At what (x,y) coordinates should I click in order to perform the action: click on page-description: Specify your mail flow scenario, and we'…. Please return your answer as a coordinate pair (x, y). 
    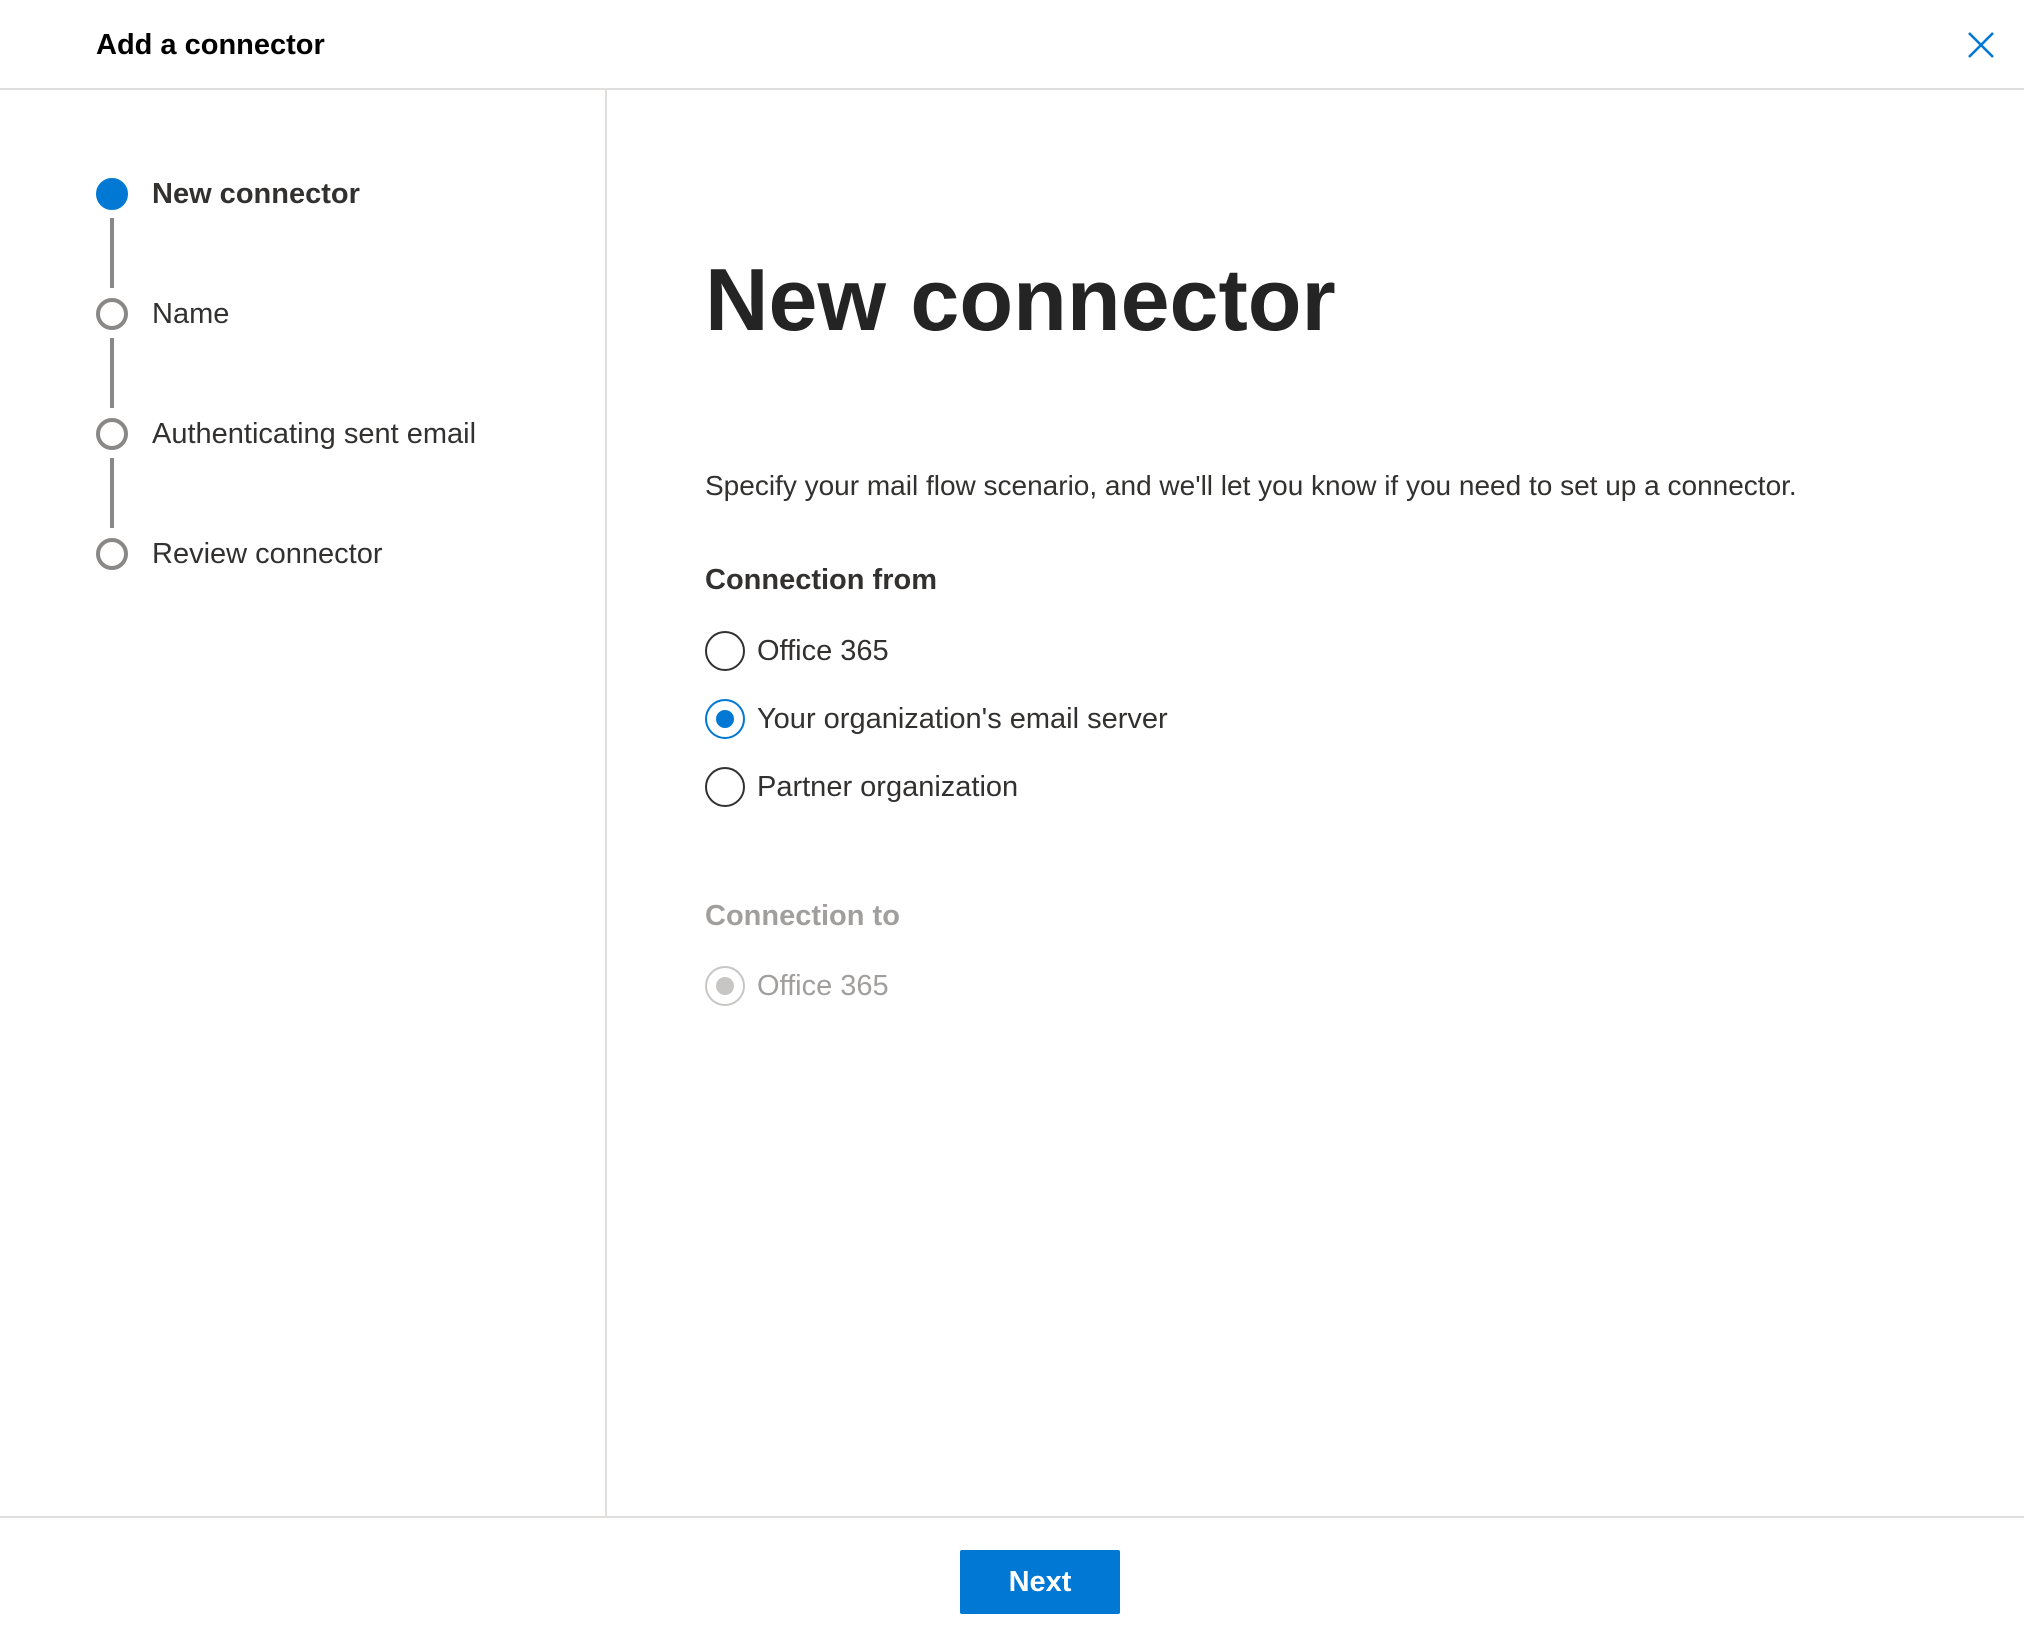
    Looking at the image, I should click on (1251, 485).